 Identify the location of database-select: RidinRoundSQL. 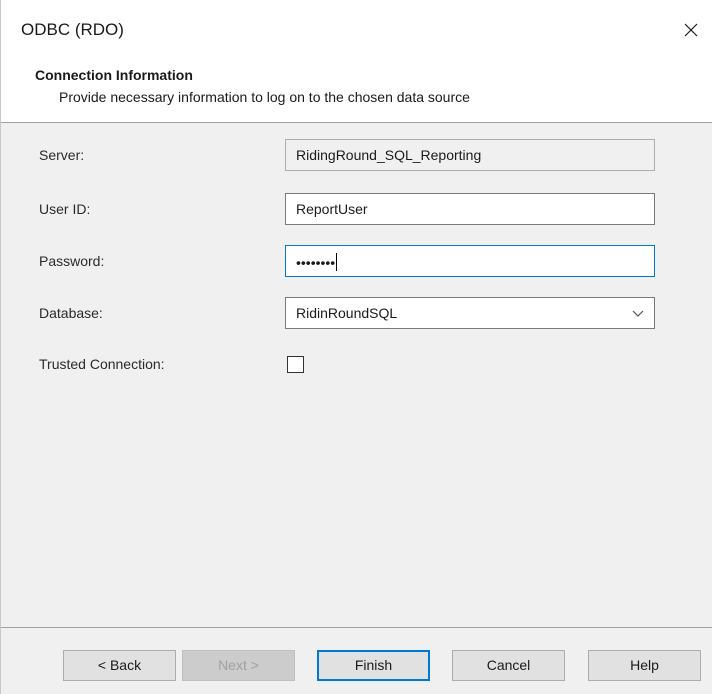
(470, 313).